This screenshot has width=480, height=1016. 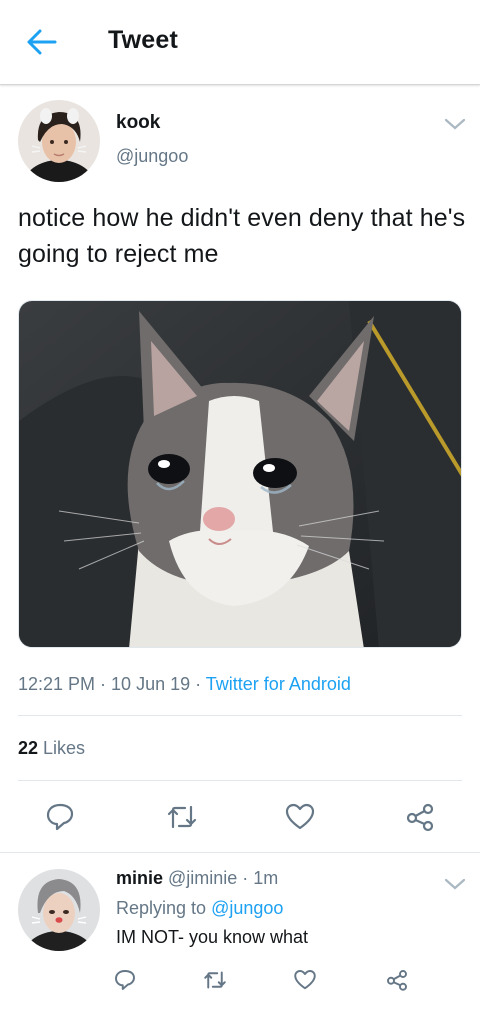 What do you see at coordinates (212, 937) in the screenshot?
I see `reply-text: IM NOT- you know what` at bounding box center [212, 937].